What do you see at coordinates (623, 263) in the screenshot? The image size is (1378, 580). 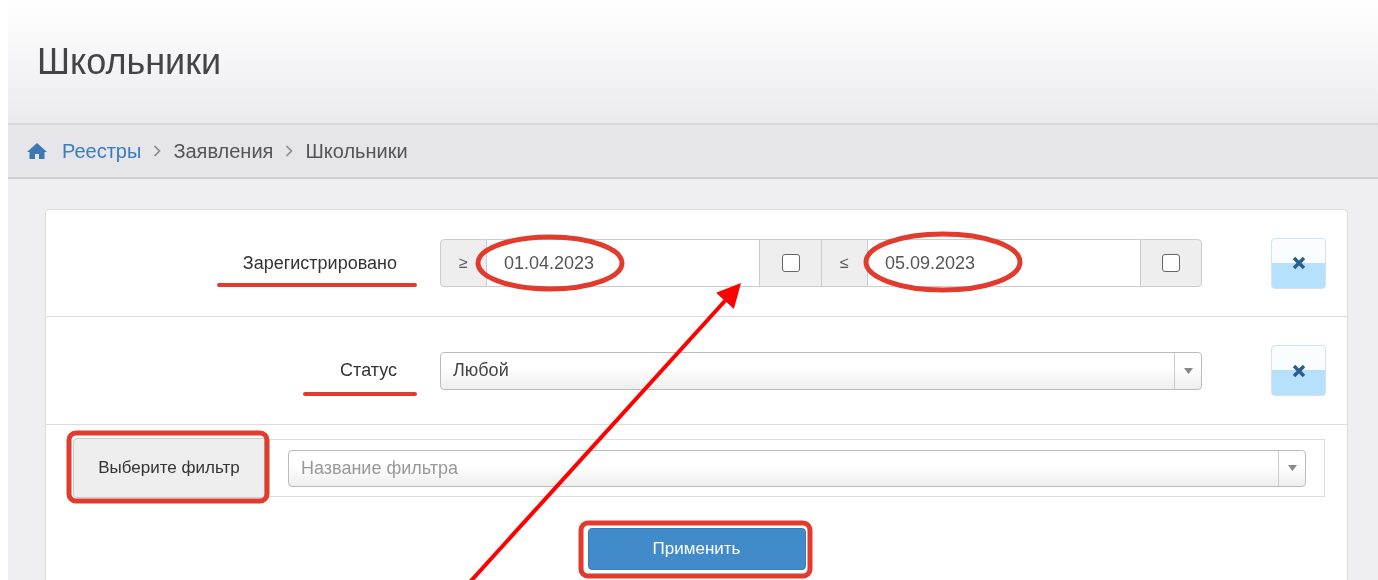 I see `date-input: 01.04.2023` at bounding box center [623, 263].